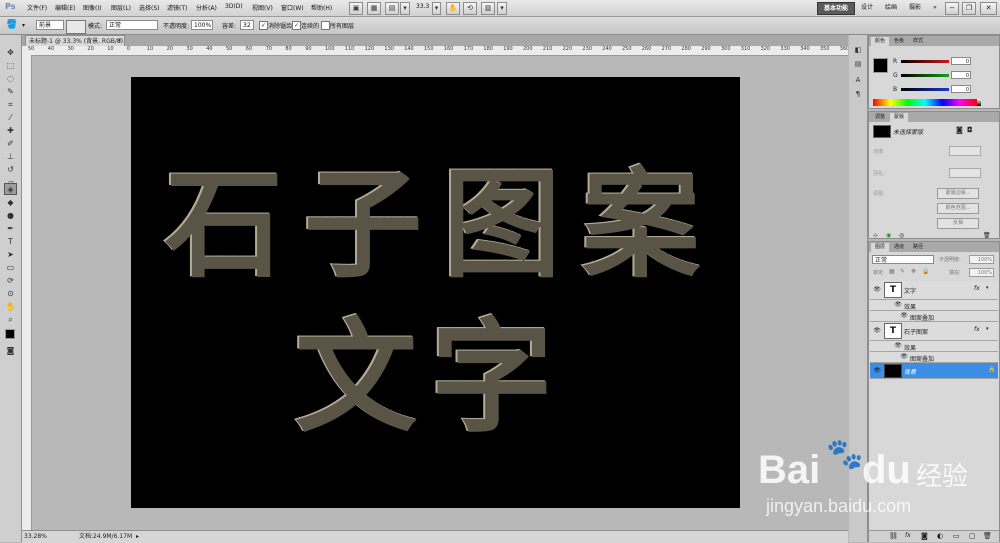  Describe the element at coordinates (10, 143) in the screenshot. I see `brush-tool-icon: ✐` at that location.